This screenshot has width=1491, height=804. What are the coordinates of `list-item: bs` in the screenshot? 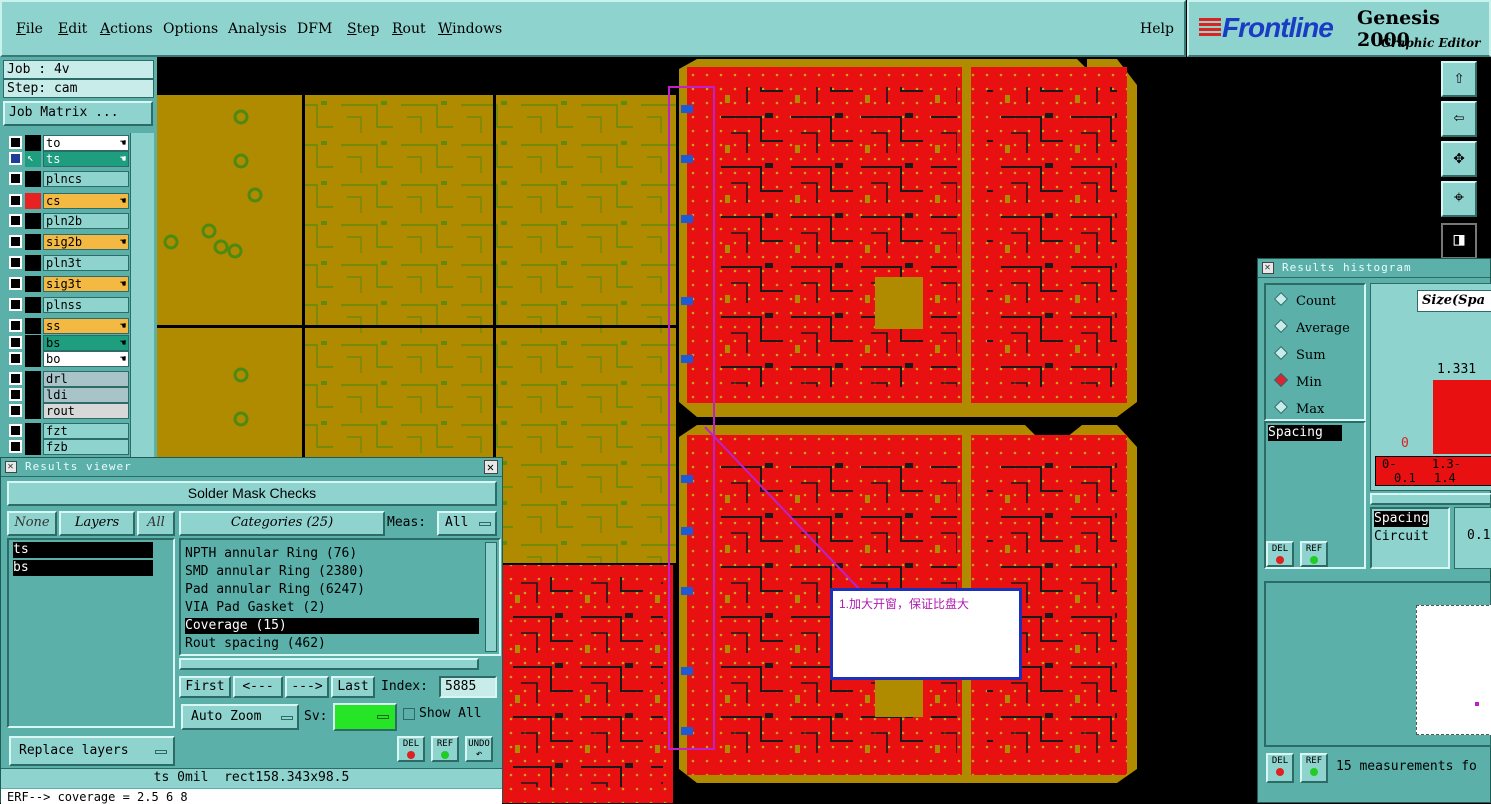 It's located at (83, 568).